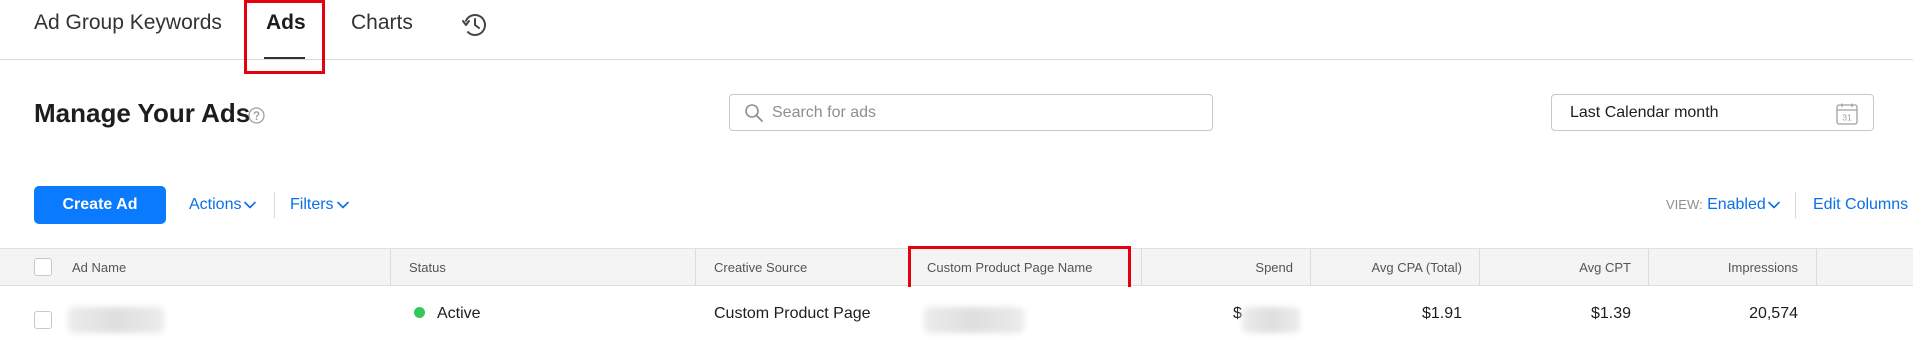 The width and height of the screenshot is (1913, 341). What do you see at coordinates (419, 313) in the screenshot?
I see `status-active-dot` at bounding box center [419, 313].